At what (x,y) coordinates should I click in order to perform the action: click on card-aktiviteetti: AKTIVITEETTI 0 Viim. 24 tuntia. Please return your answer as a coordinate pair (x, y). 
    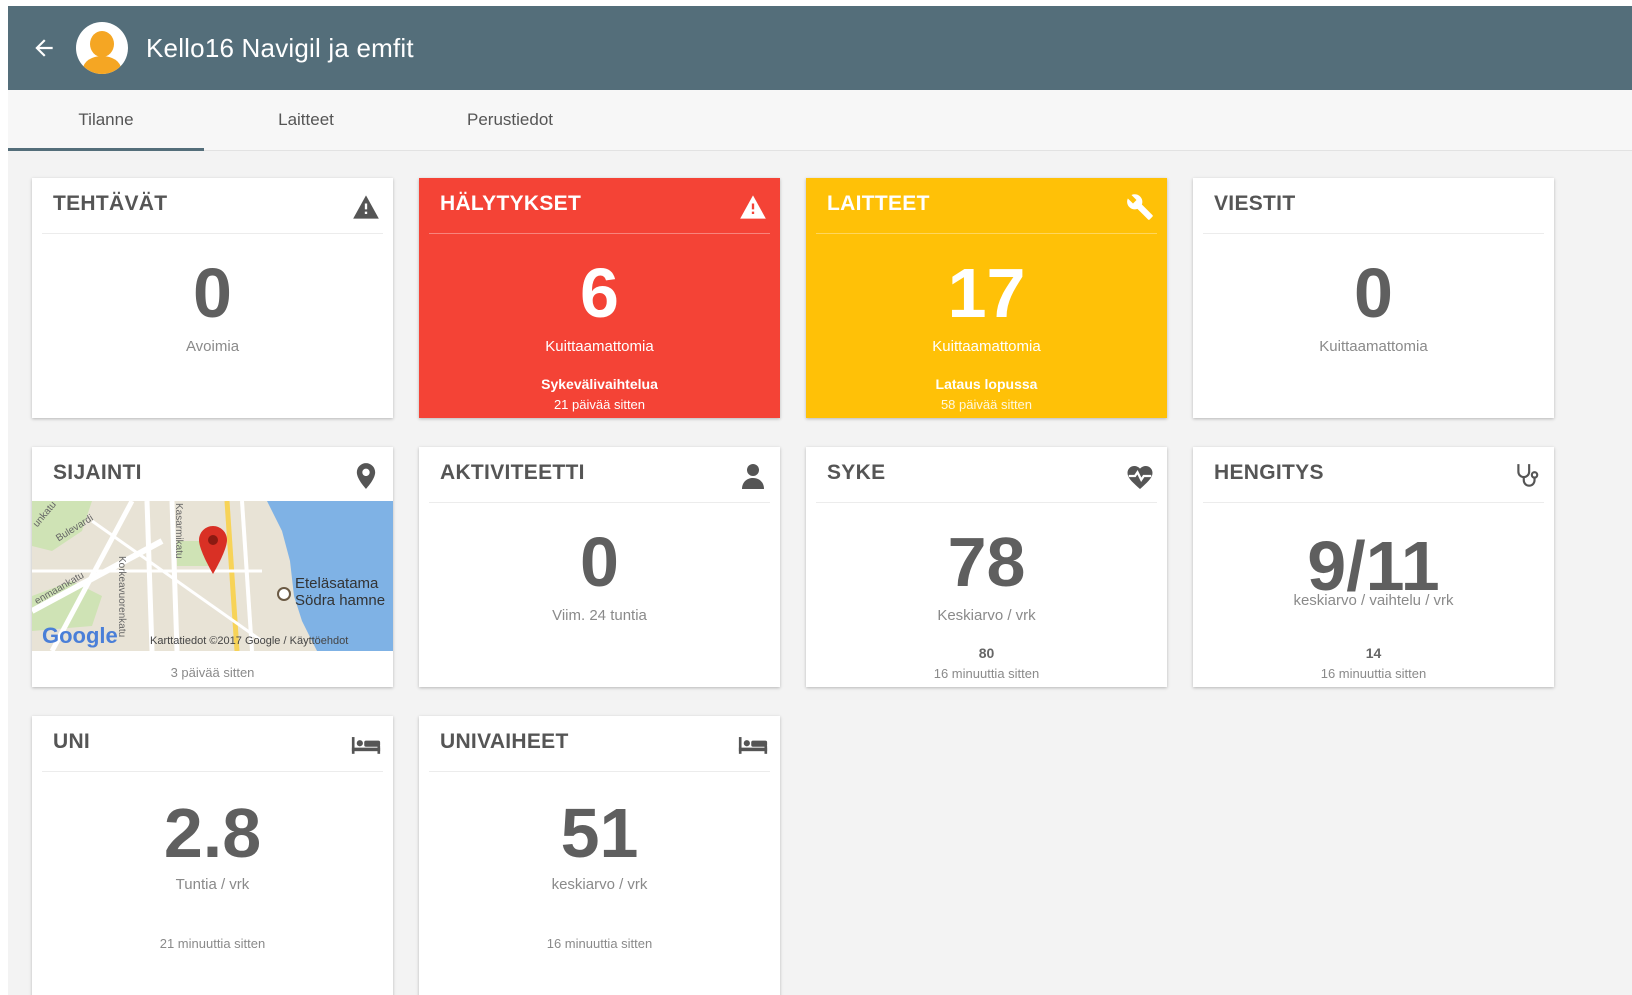
    Looking at the image, I should click on (599, 567).